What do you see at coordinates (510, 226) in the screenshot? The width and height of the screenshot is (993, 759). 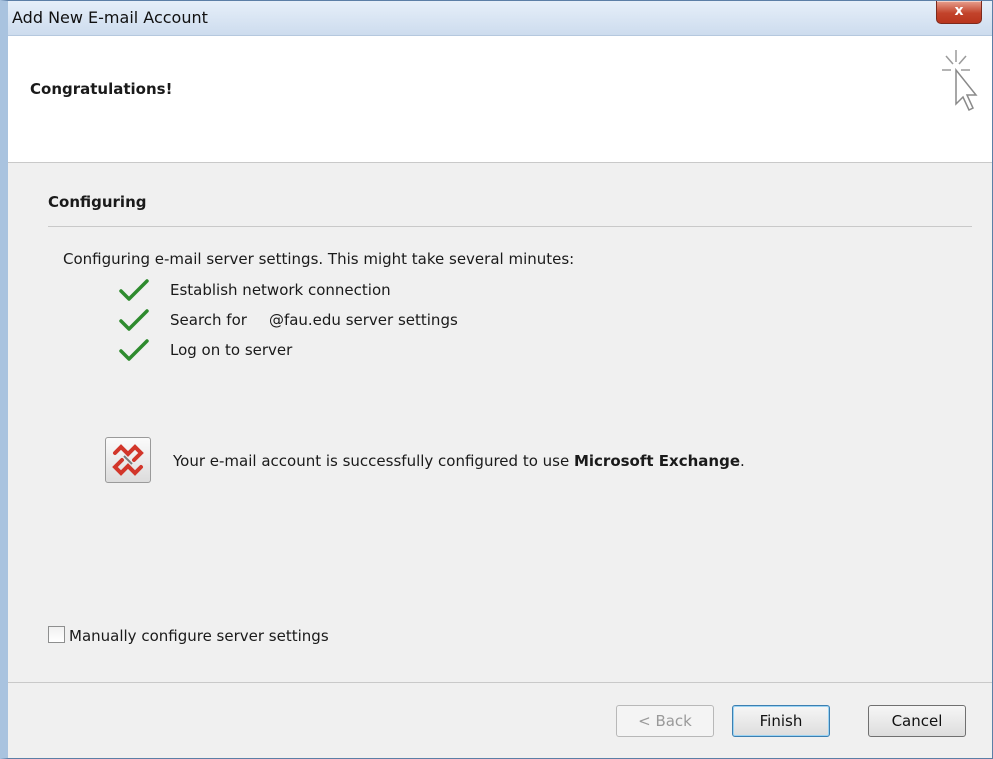 I see `section-divider` at bounding box center [510, 226].